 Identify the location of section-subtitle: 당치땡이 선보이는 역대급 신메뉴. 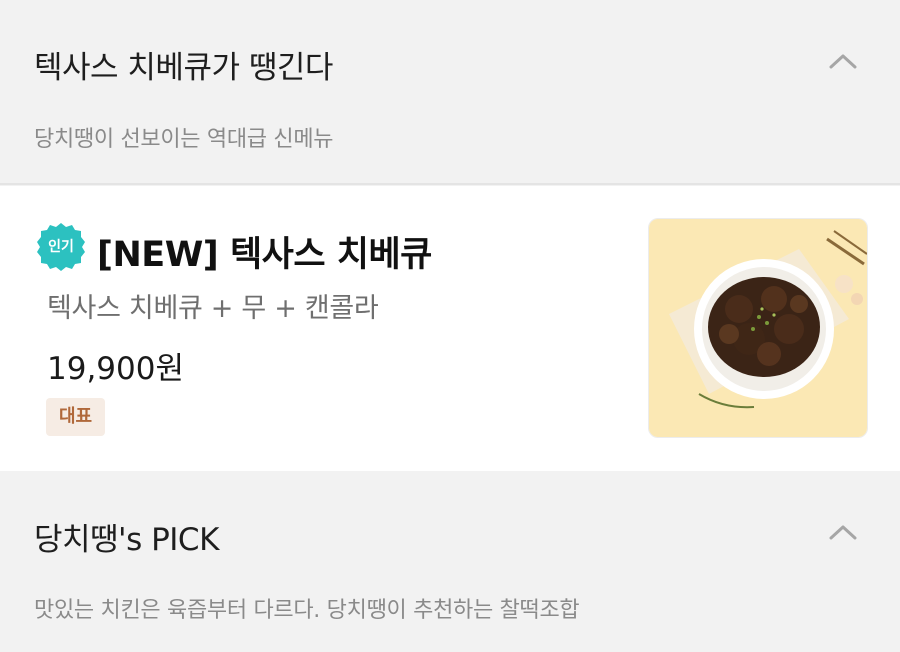
(184, 139).